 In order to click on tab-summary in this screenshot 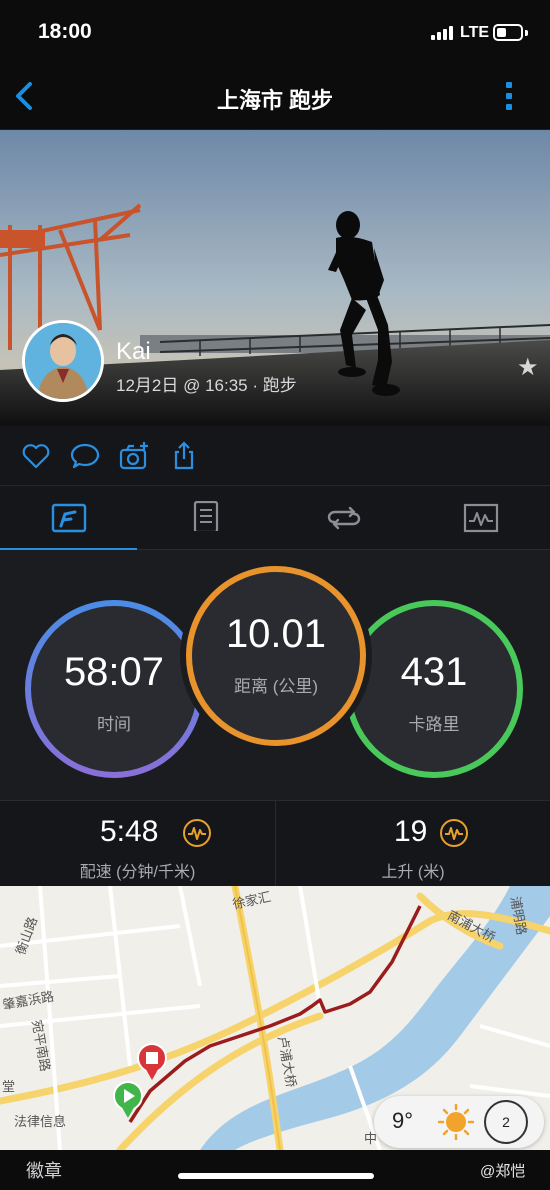, I will do `click(69, 518)`.